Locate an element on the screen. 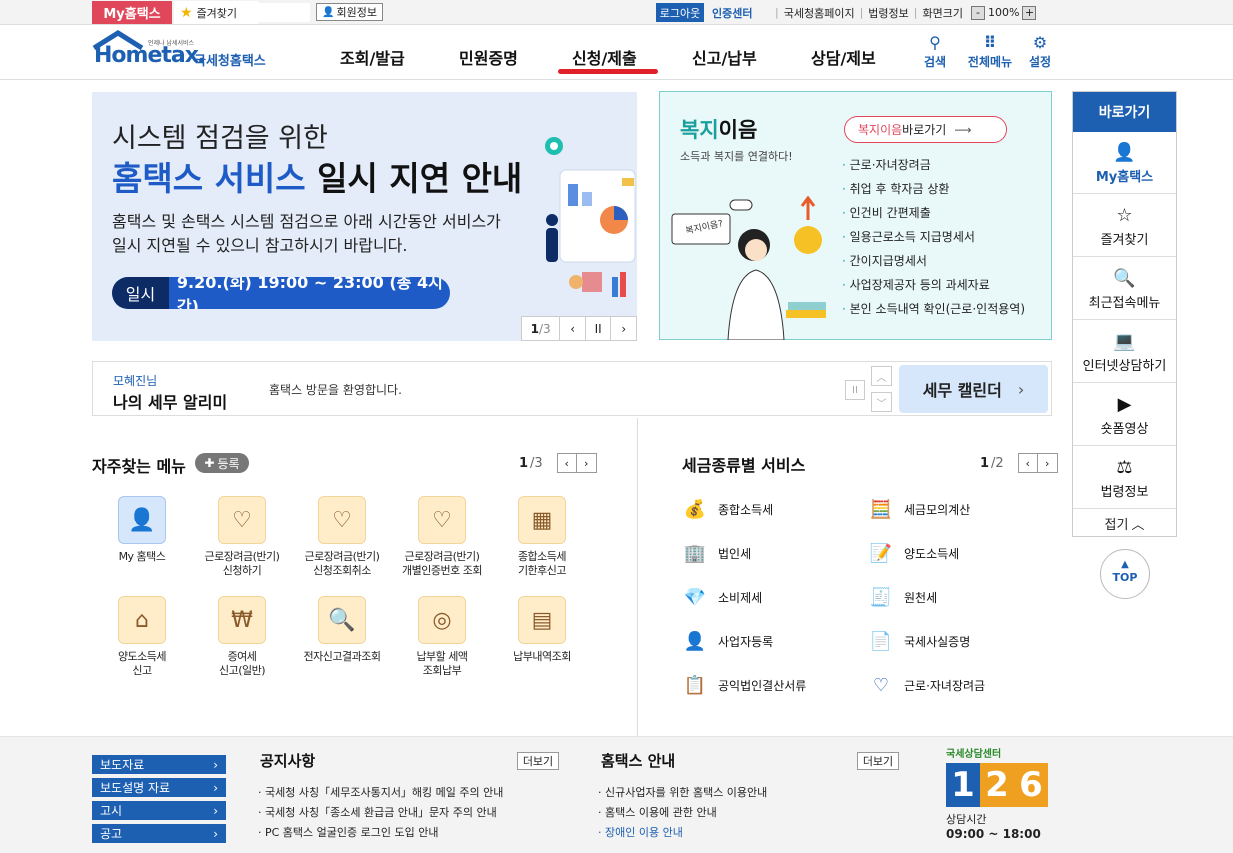 The height and width of the screenshot is (853, 1233). shortcut-favorites: ☆ 즐겨찾기 is located at coordinates (1124, 226).